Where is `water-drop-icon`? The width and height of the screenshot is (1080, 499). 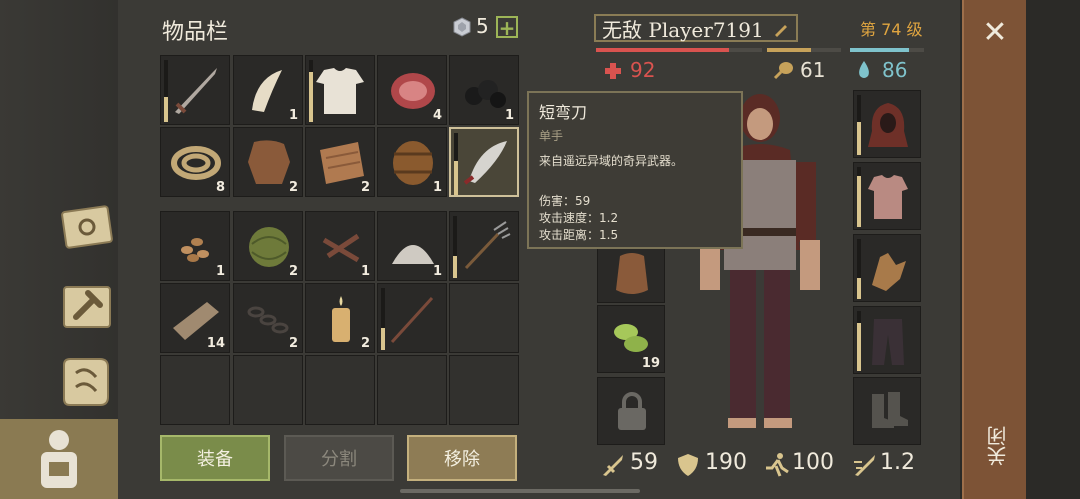
water-drop-icon is located at coordinates (864, 69).